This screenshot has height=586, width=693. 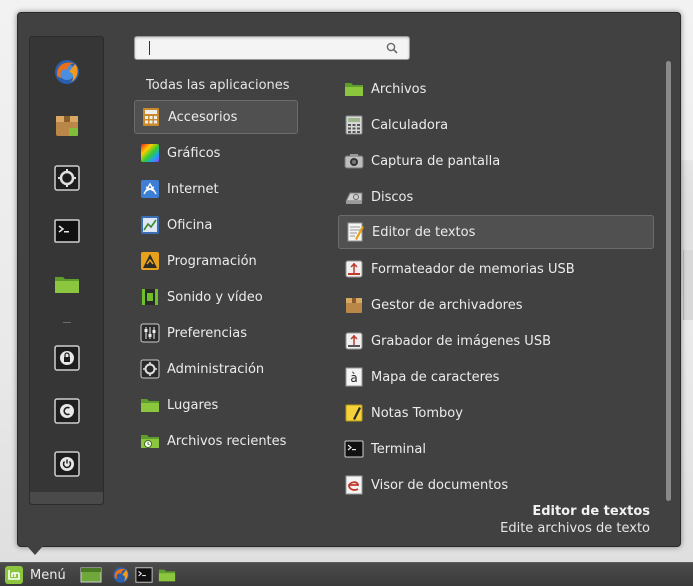 I want to click on app-label: Grabador de imágenes USB, so click(x=461, y=341).